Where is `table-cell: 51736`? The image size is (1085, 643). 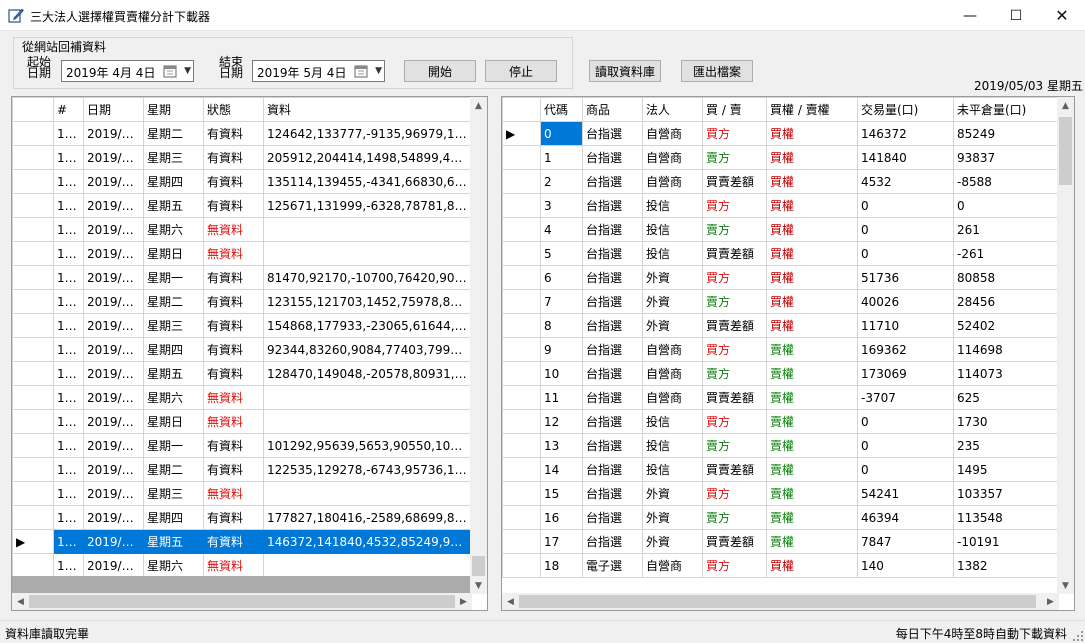 table-cell: 51736 is located at coordinates (905, 277).